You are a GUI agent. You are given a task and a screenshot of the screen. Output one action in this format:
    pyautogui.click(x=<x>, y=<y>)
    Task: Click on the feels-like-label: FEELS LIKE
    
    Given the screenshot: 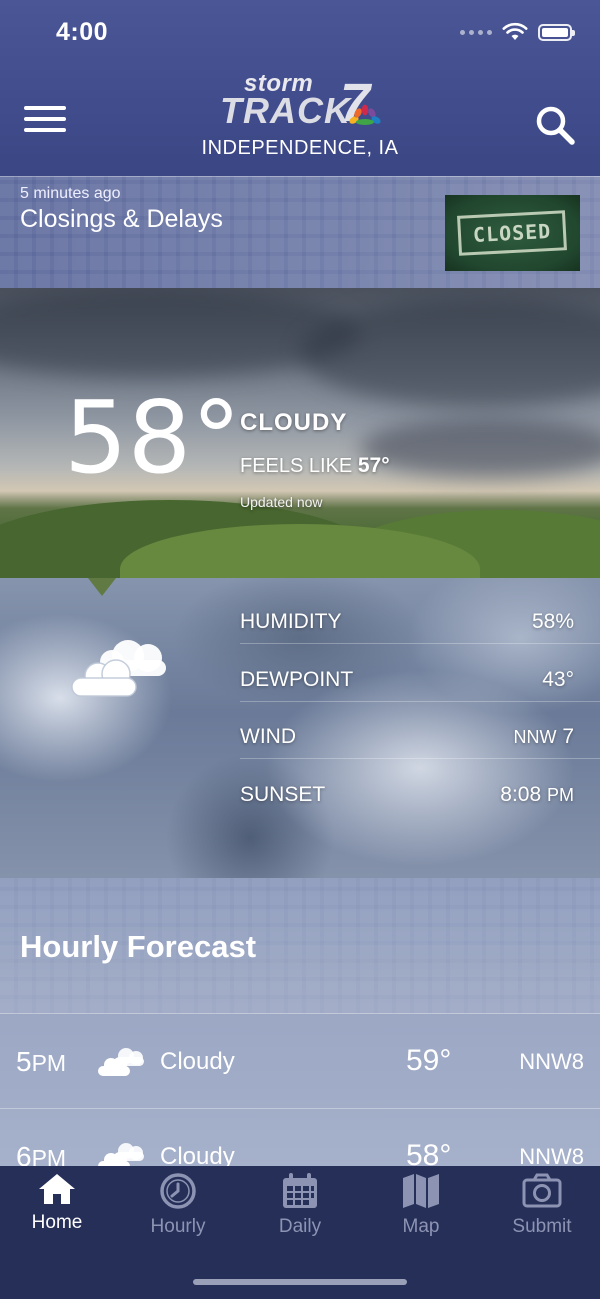 What is the action you would take?
    pyautogui.click(x=296, y=466)
    